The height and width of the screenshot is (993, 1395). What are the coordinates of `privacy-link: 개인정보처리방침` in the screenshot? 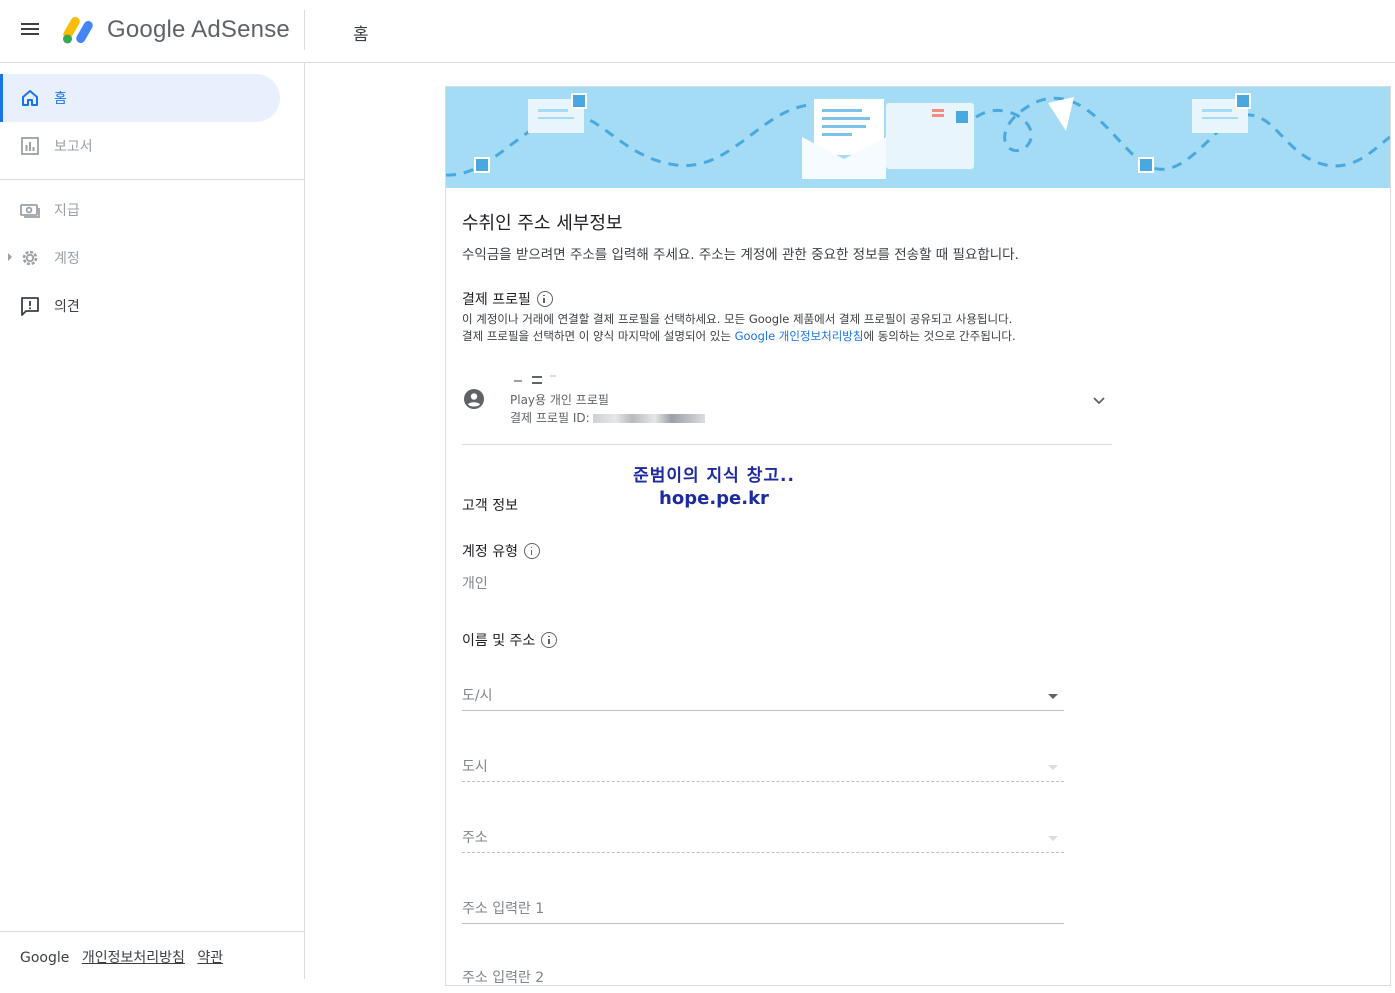 It's located at (133, 958).